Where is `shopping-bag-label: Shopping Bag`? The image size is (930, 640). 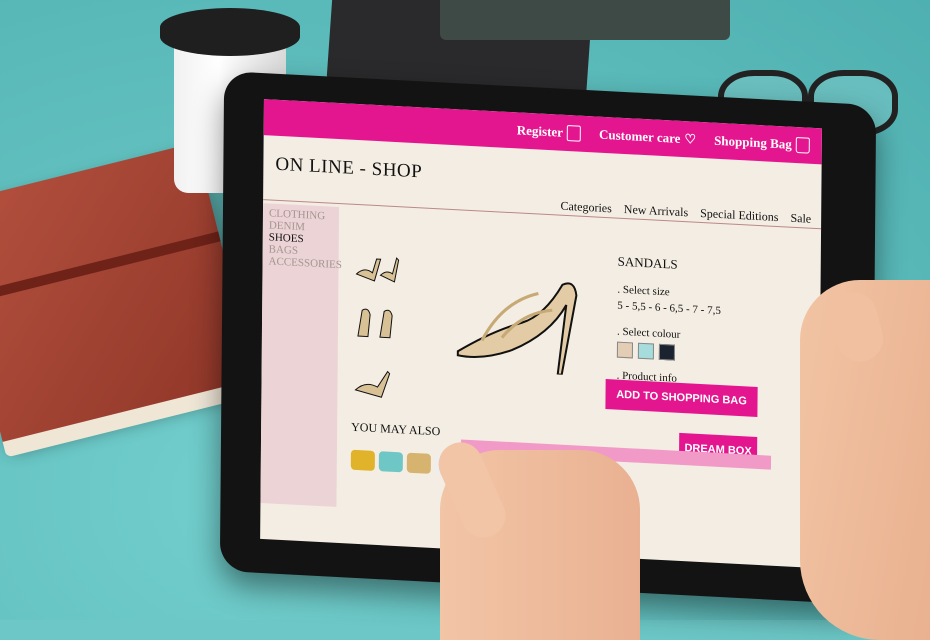
shopping-bag-label: Shopping Bag is located at coordinates (753, 142).